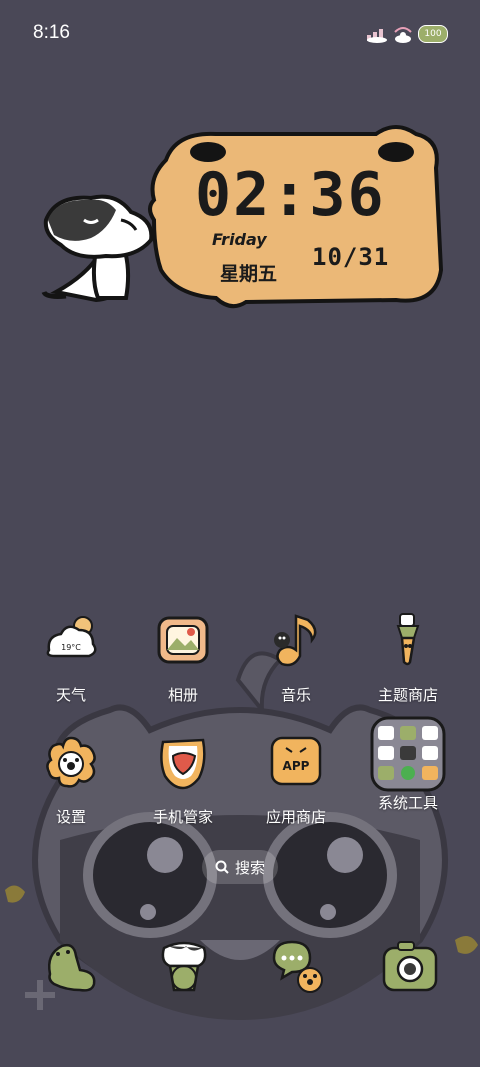 The image size is (480, 1067). I want to click on system-tools-folder-icon, so click(408, 754).